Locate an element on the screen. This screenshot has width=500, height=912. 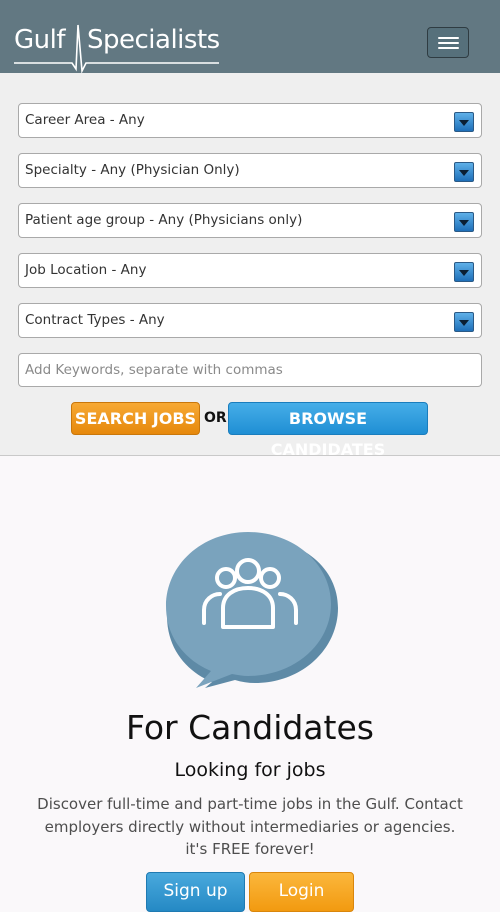
site-header: Gulf Specialists is located at coordinates (250, 37).